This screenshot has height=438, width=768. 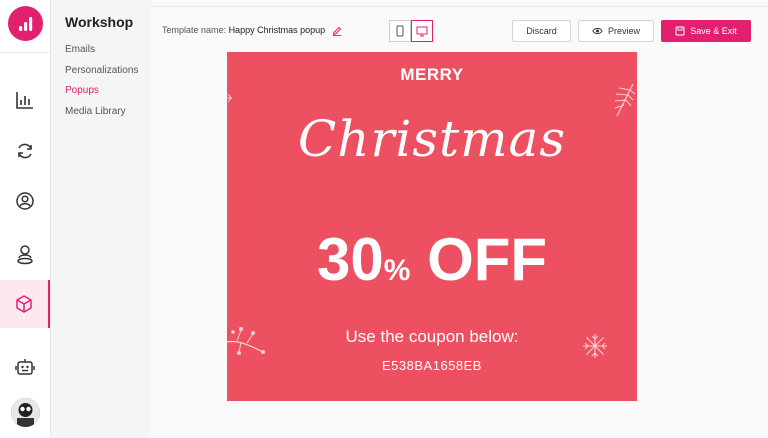 I want to click on icon-rail, so click(x=25, y=219).